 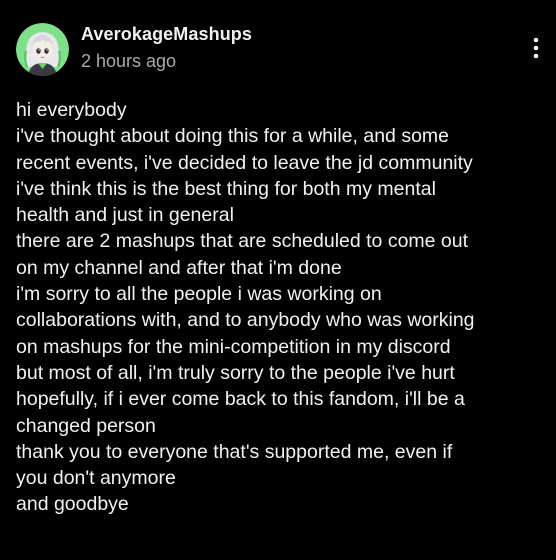 I want to click on avatar-image, so click(x=42, y=49).